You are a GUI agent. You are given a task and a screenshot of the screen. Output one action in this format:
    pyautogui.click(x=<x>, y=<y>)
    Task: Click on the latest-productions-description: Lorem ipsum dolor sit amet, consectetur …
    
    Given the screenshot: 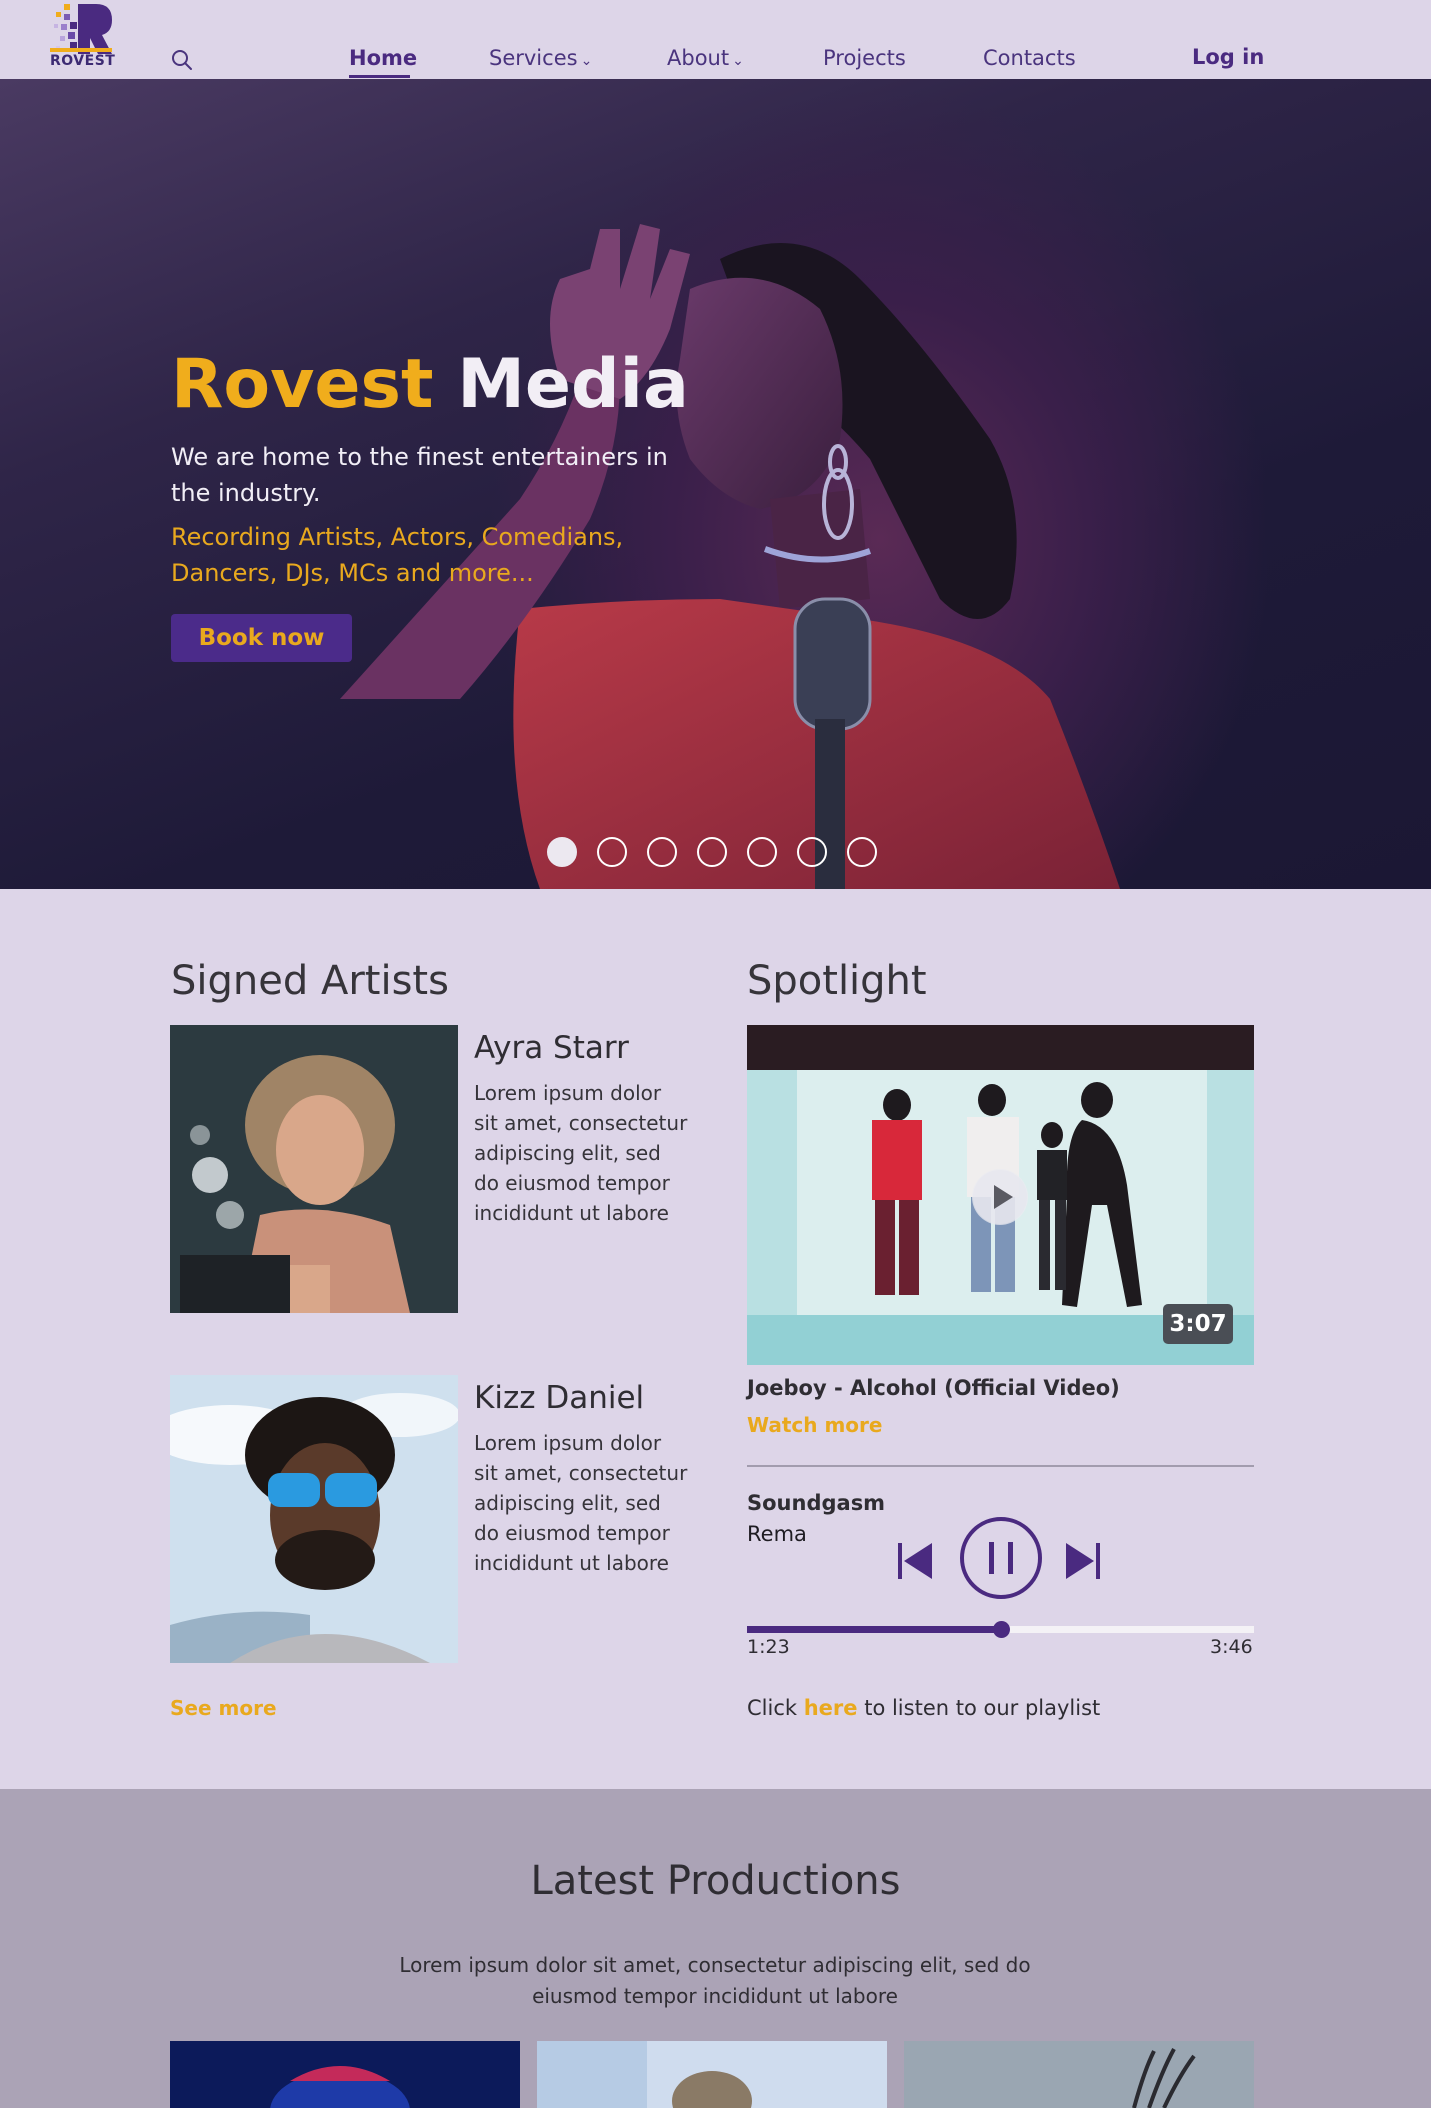 What is the action you would take?
    pyautogui.click(x=715, y=1980)
    